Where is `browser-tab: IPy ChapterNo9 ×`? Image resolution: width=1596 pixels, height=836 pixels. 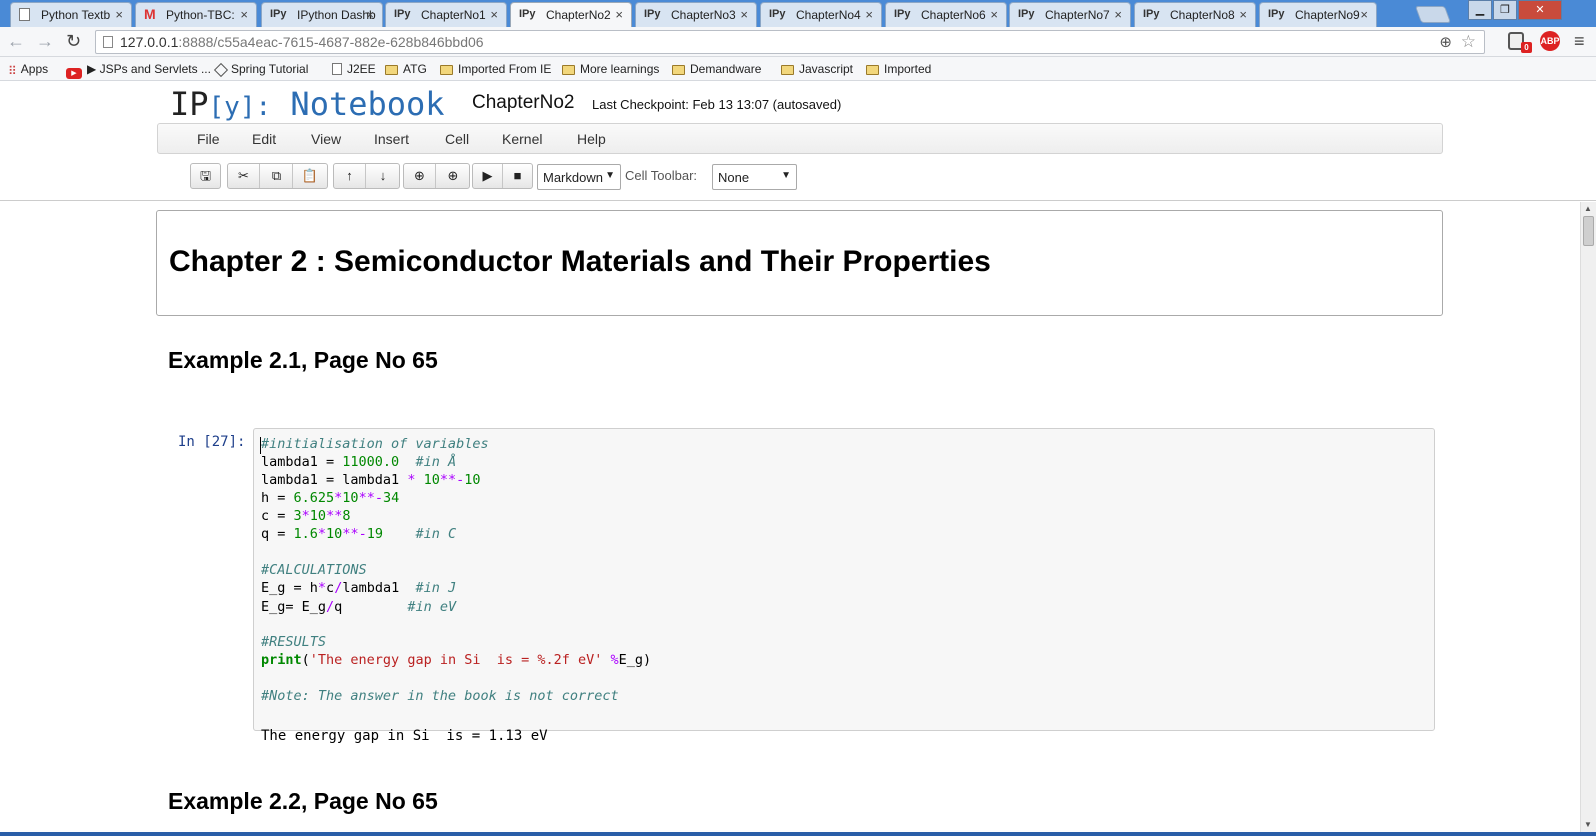 browser-tab: IPy ChapterNo9 × is located at coordinates (1318, 14).